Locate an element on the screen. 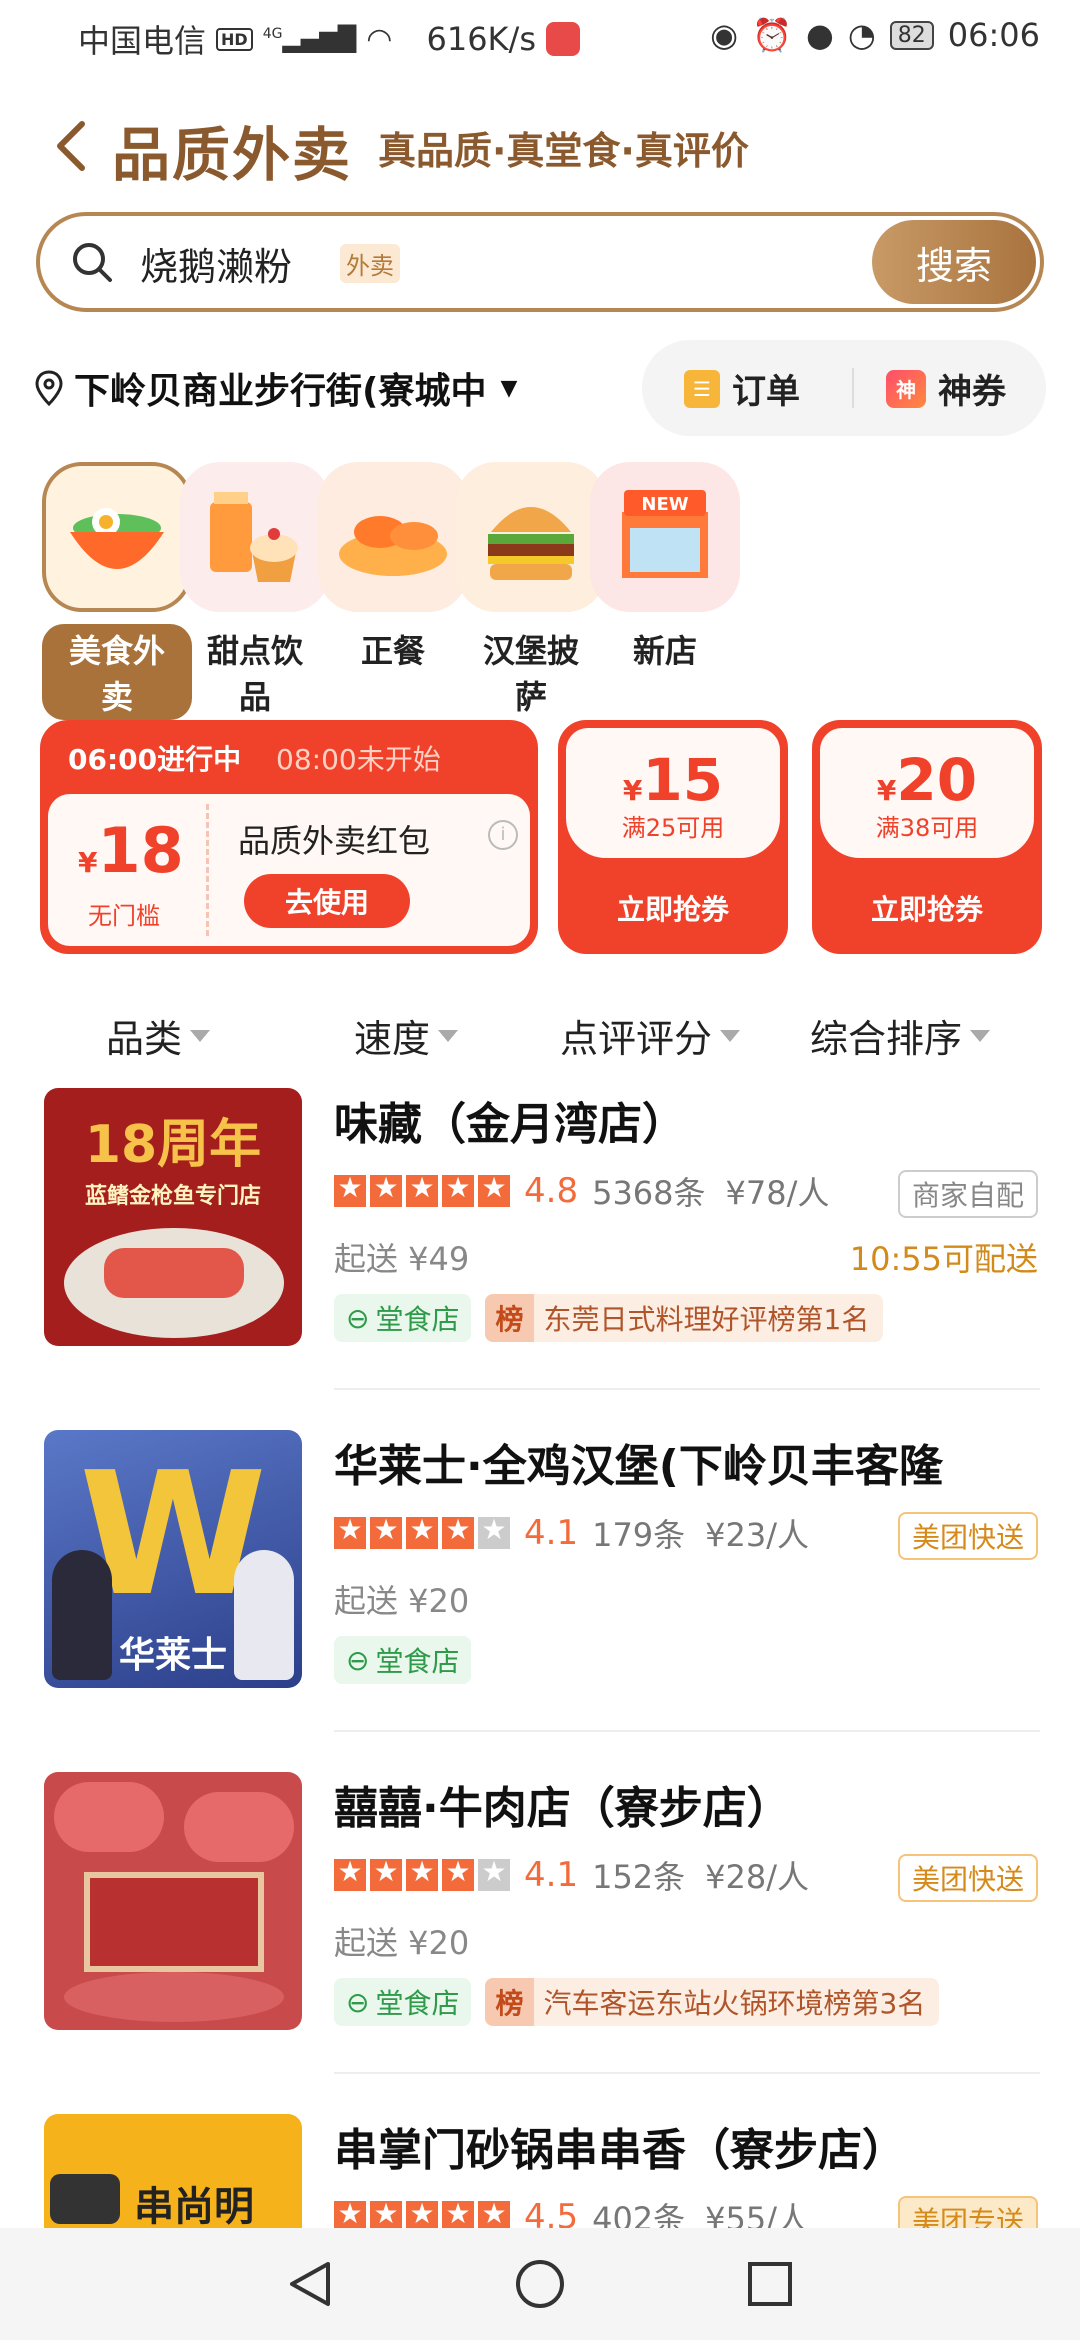 The image size is (1080, 2340). coupons-link: 神 神券 is located at coordinates (946, 388).